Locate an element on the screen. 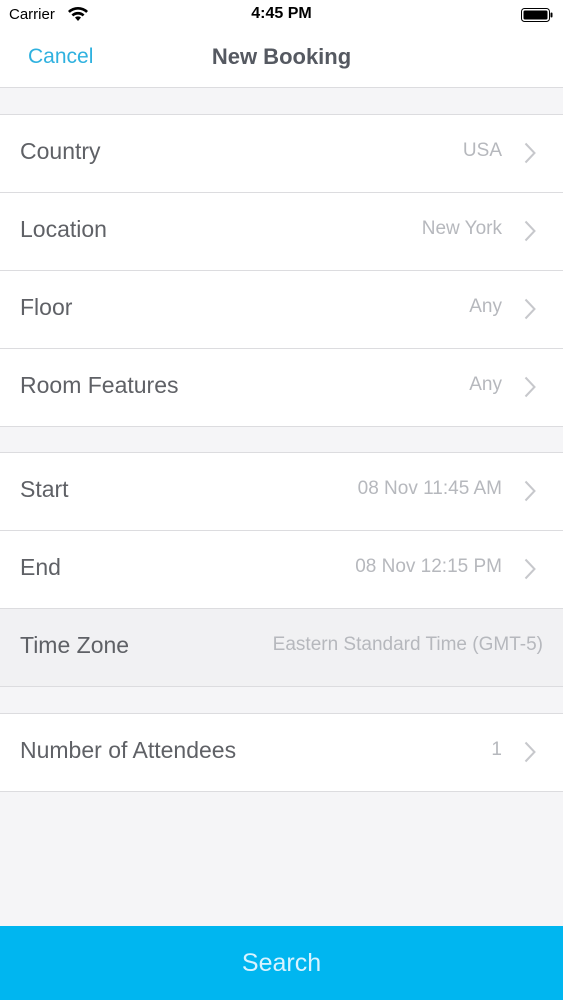 Image resolution: width=563 pixels, height=1000 pixels. attendees-group: Number of Attendees 1 is located at coordinates (281, 752).